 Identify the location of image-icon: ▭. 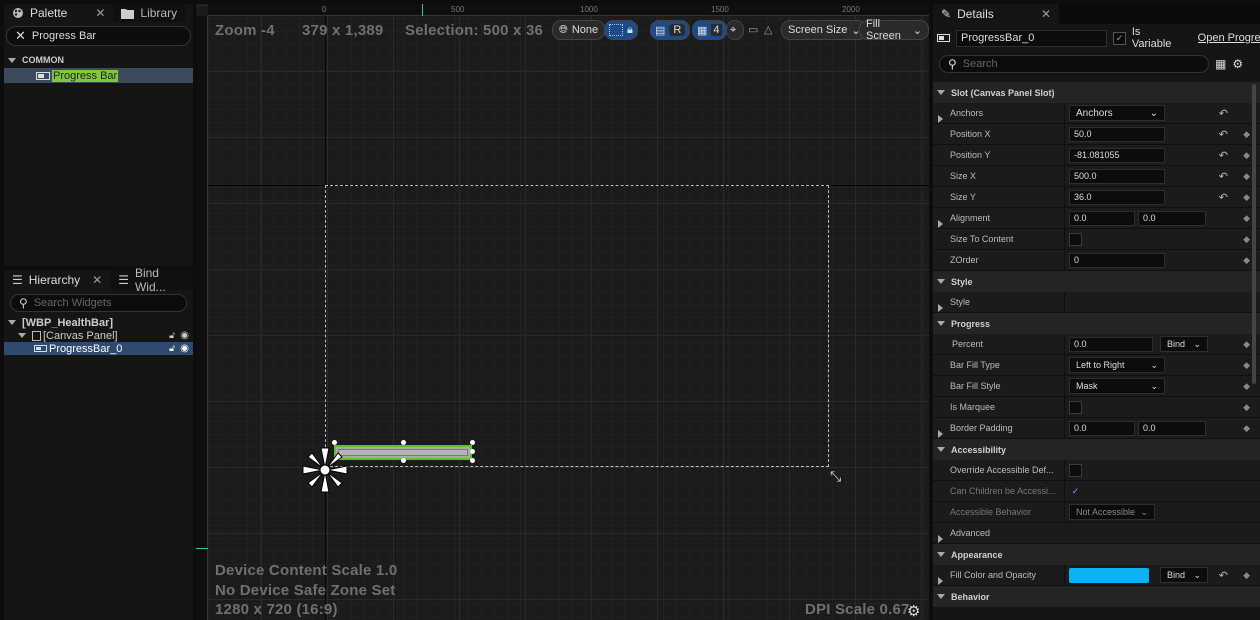
(753, 29).